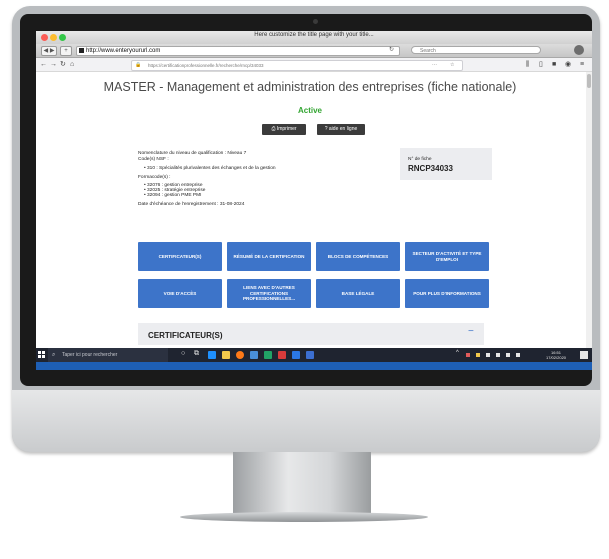  Describe the element at coordinates (66, 51) in the screenshot. I see `add-tab-button: +` at that location.